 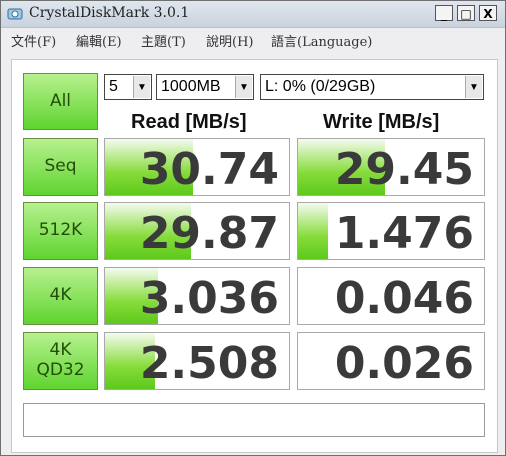 What do you see at coordinates (488, 13) in the screenshot?
I see `close-button: X` at bounding box center [488, 13].